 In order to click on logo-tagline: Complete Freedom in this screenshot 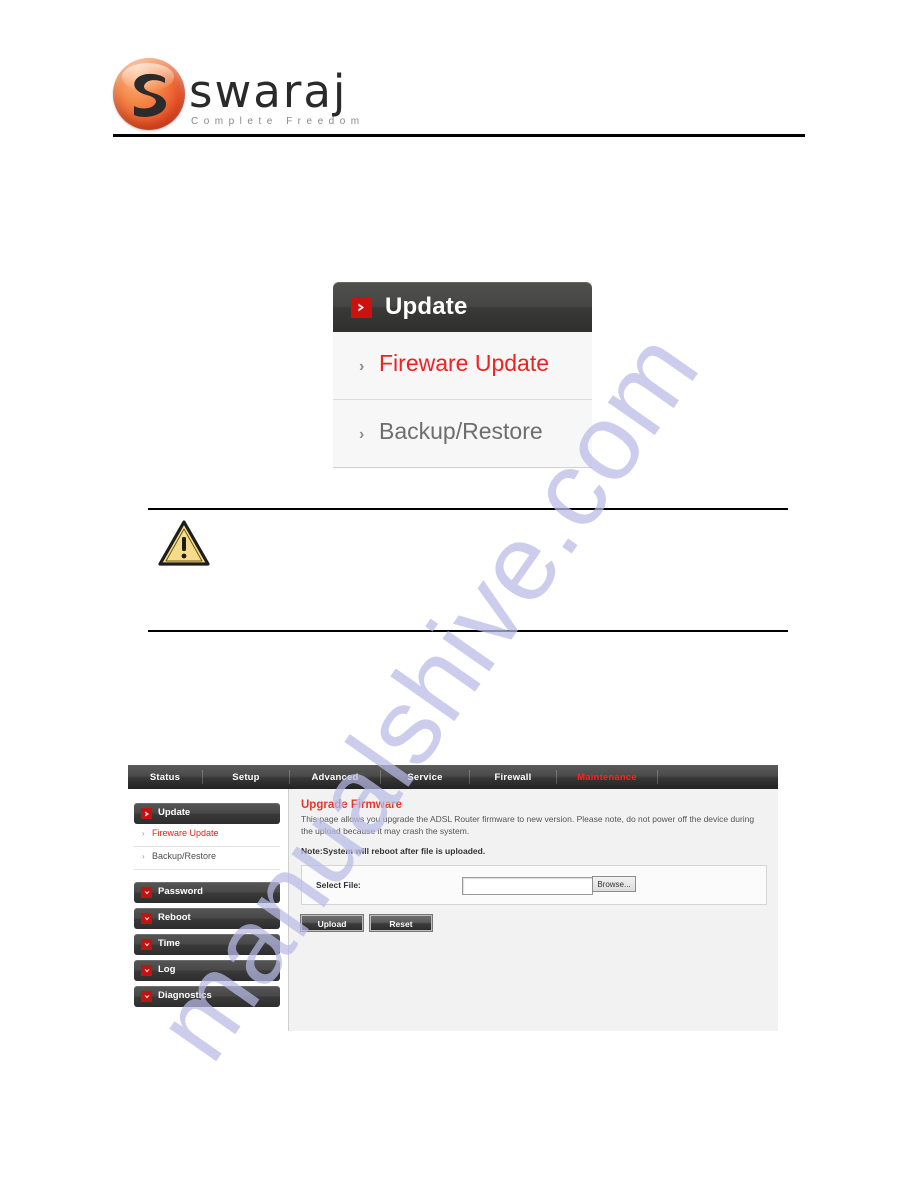, I will do `click(278, 121)`.